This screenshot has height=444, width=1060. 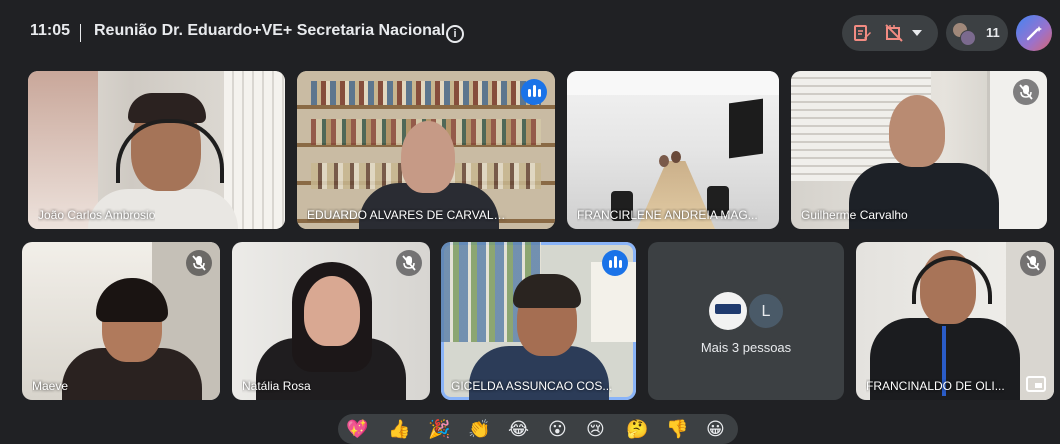 What do you see at coordinates (993, 32) in the screenshot?
I see `participant-count: 11` at bounding box center [993, 32].